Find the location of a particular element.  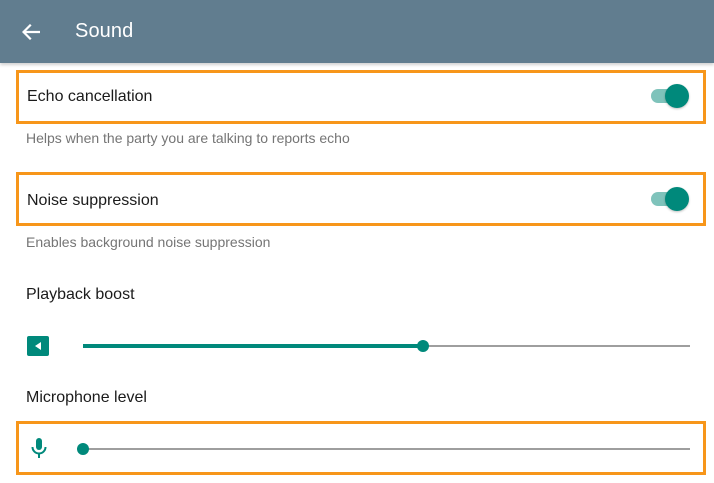

arrow-left-icon is located at coordinates (31, 32).